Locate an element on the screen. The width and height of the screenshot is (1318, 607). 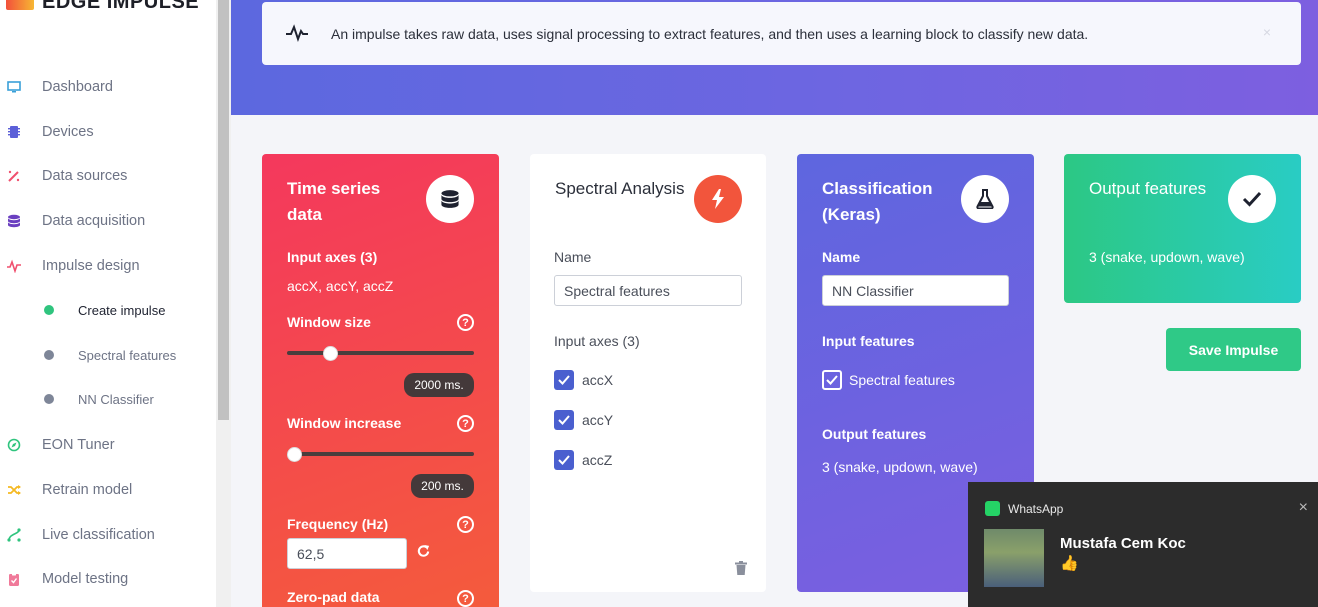
bolt-icon is located at coordinates (718, 199).